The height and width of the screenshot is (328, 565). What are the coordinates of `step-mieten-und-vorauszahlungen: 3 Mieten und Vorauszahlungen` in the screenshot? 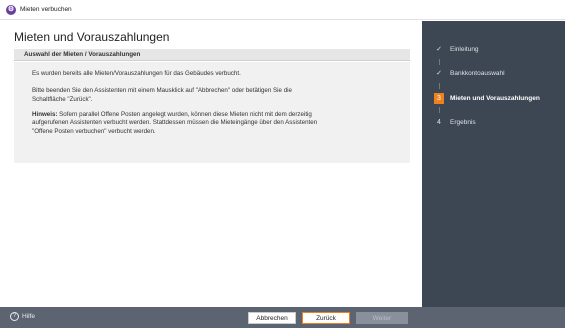 It's located at (487, 98).